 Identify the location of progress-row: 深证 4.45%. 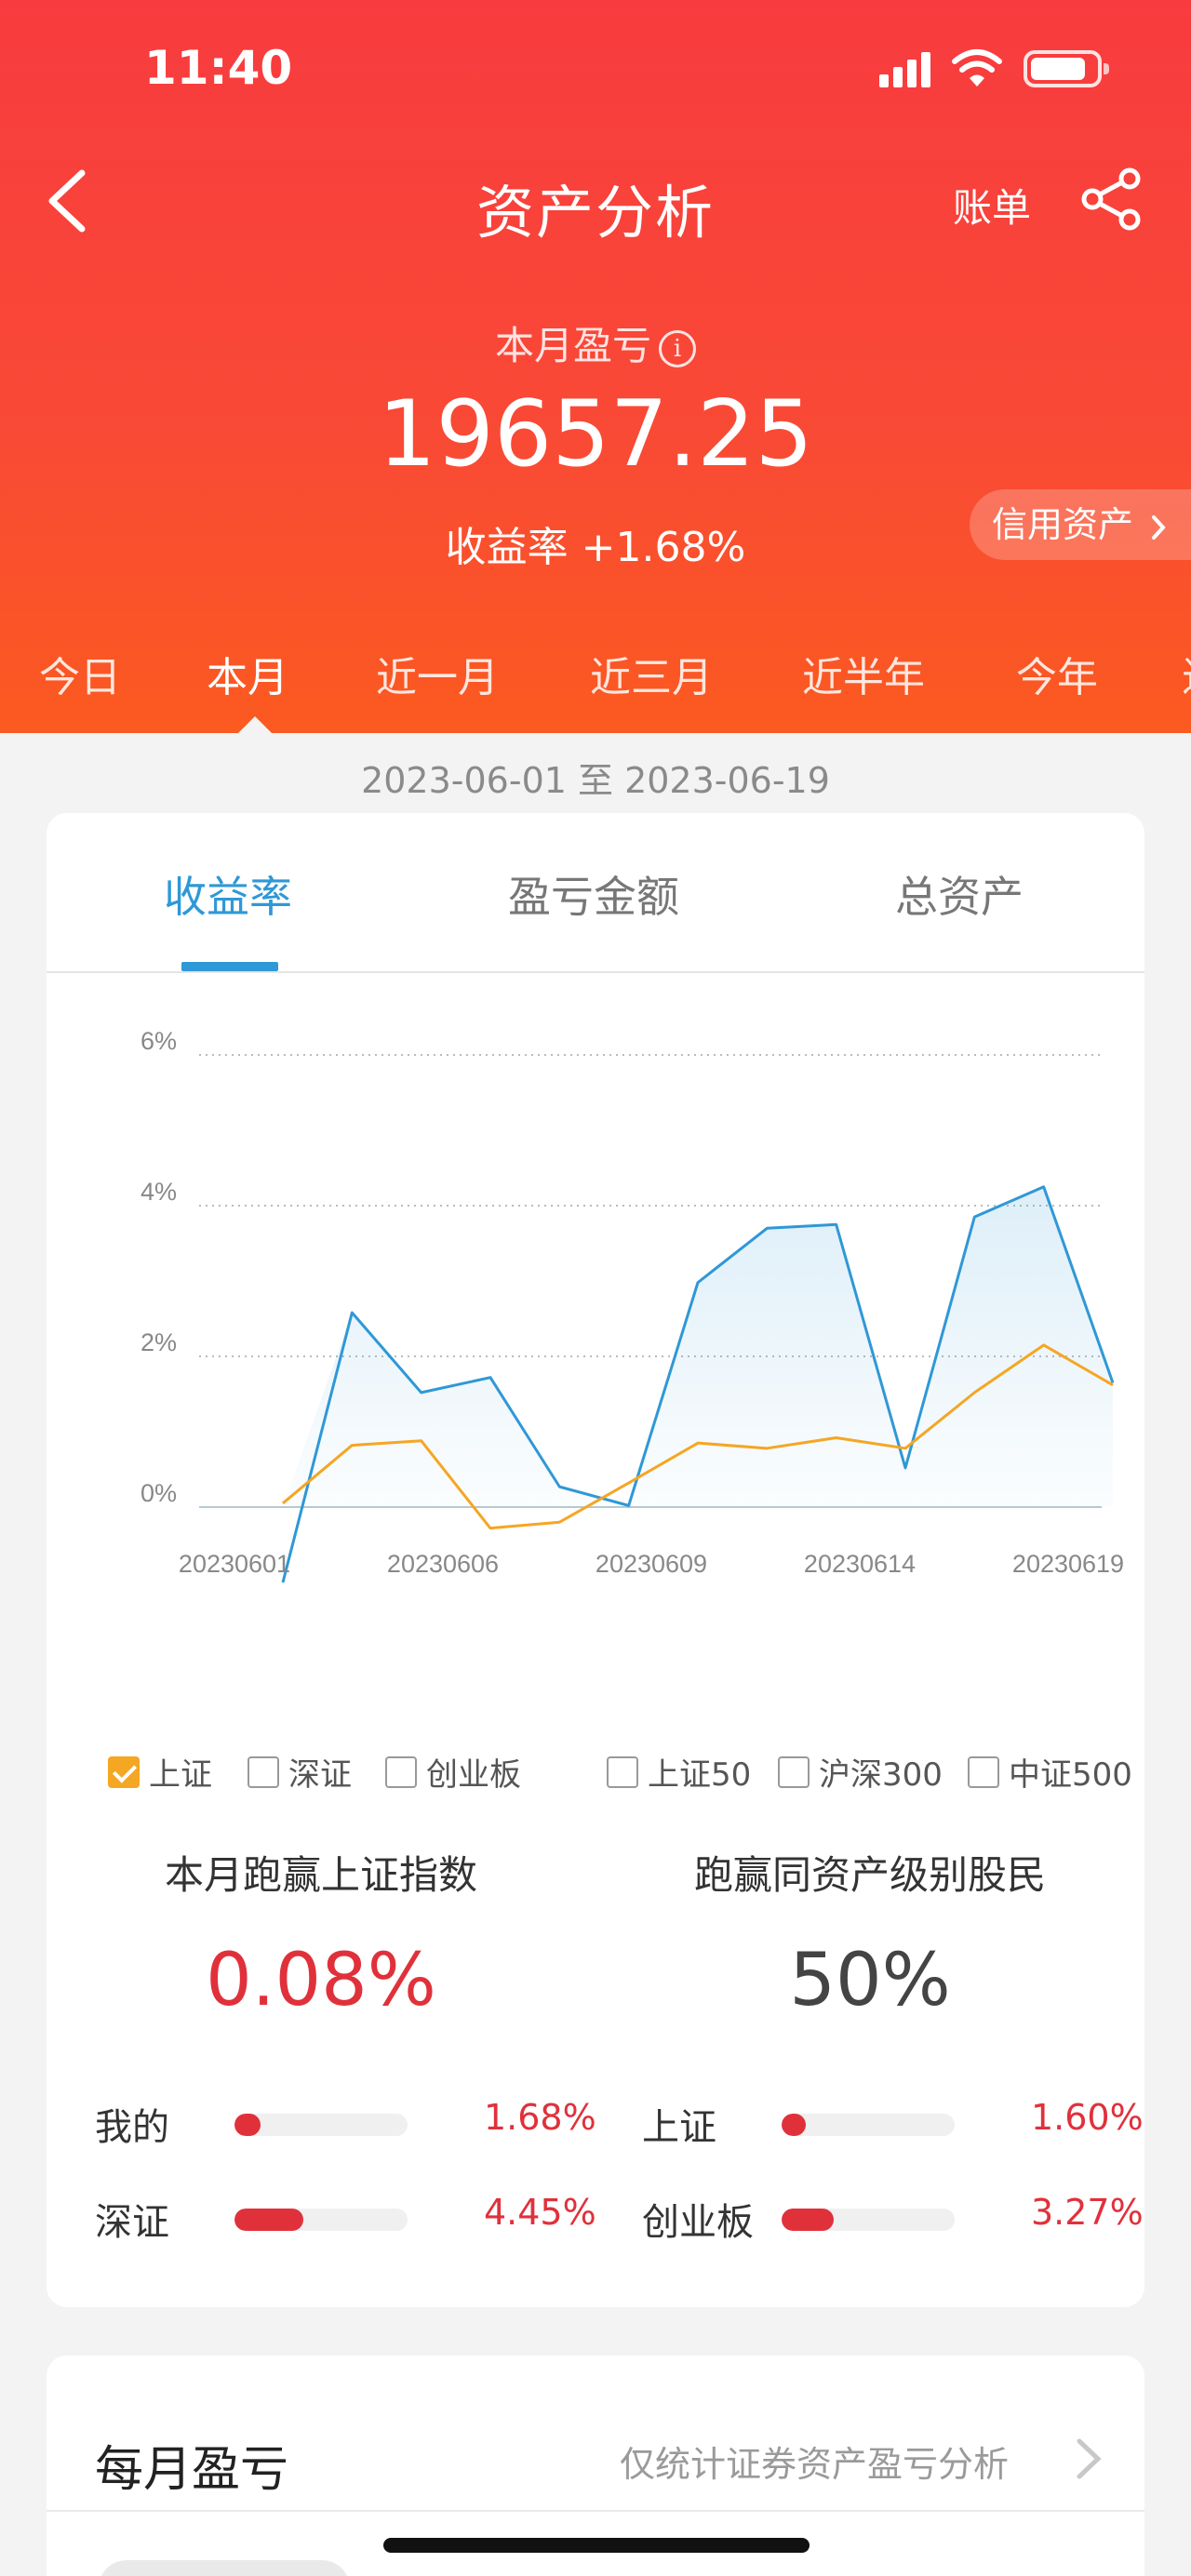
(346, 2220).